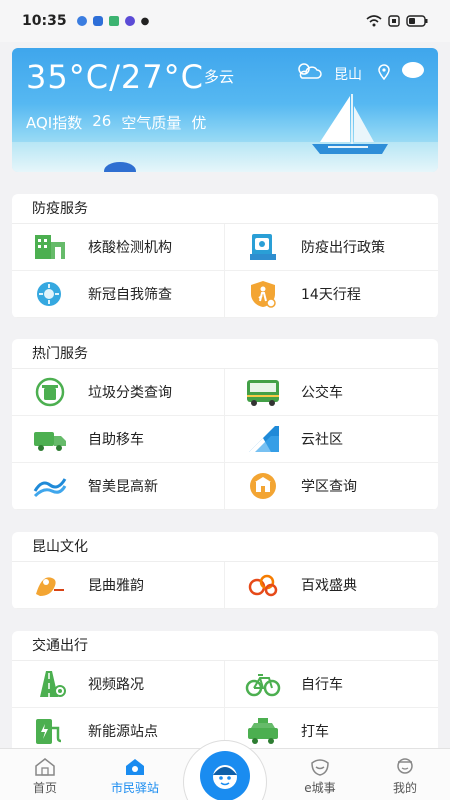 The height and width of the screenshot is (800, 450). Describe the element at coordinates (263, 486) in the screenshot. I see `school-icon` at that location.